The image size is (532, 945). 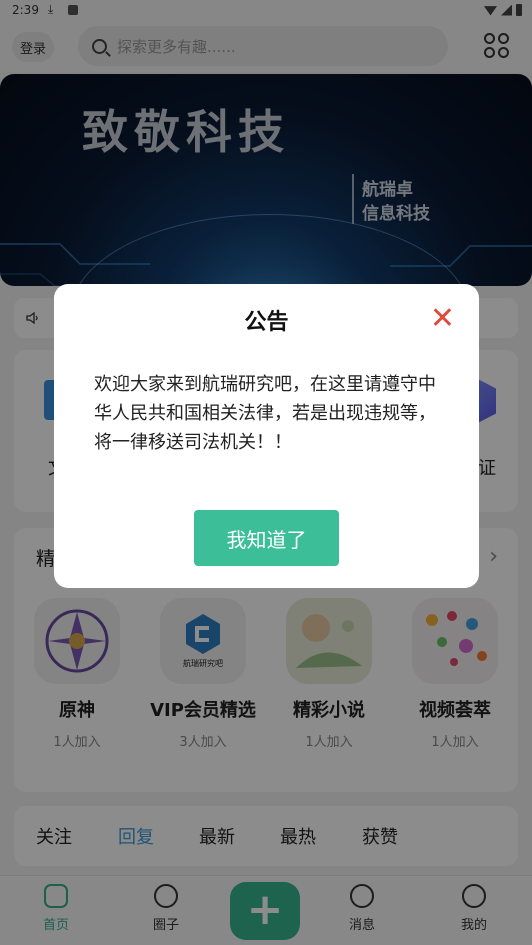 What do you see at coordinates (266, 322) in the screenshot?
I see `dialog-title: 公告` at bounding box center [266, 322].